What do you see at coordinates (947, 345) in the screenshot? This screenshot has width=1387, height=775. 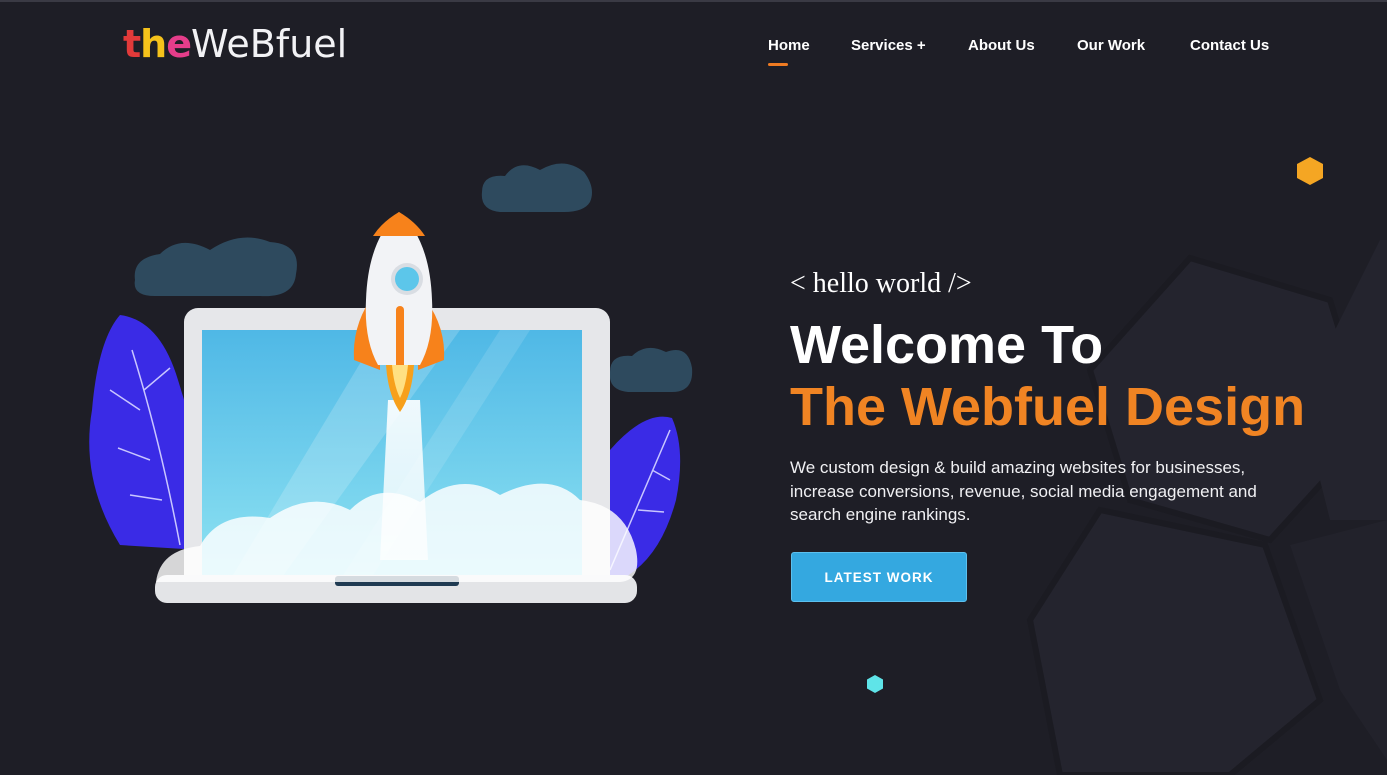 I see `hero-title-line1: Welcome To` at bounding box center [947, 345].